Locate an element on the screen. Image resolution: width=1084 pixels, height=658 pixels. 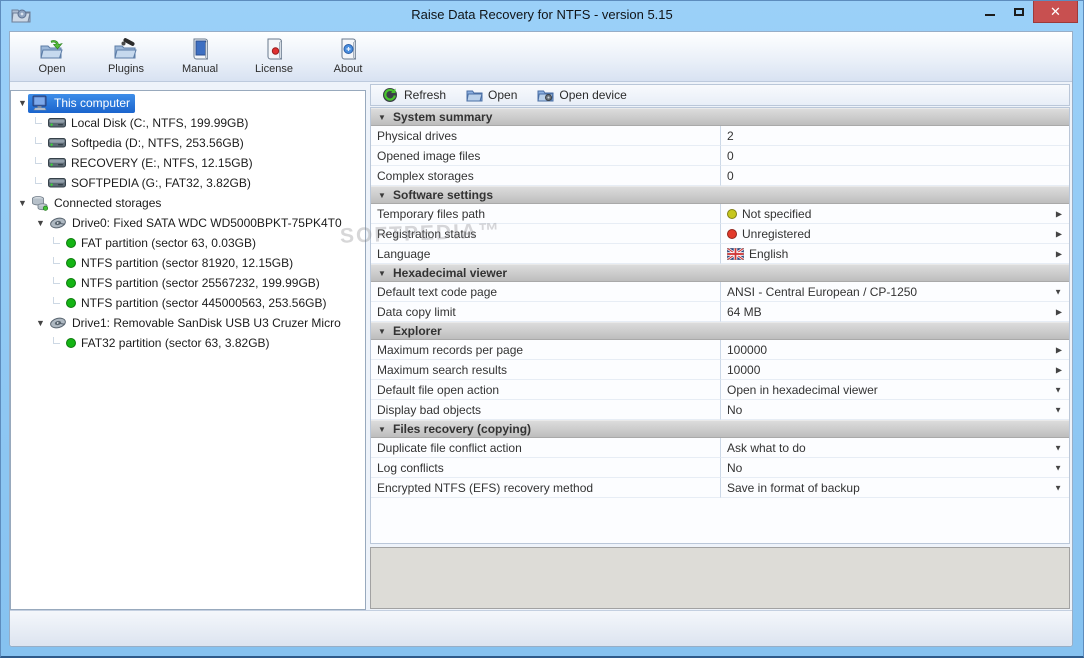
collapse-arrow-icon: ▼ is located at coordinates (382, 273).